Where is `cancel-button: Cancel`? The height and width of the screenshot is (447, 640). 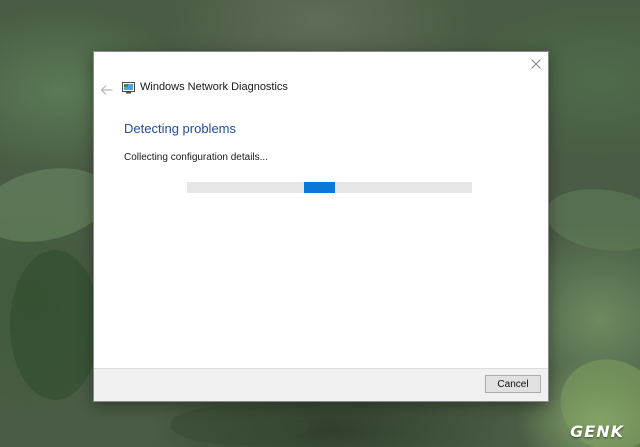
cancel-button: Cancel is located at coordinates (513, 384).